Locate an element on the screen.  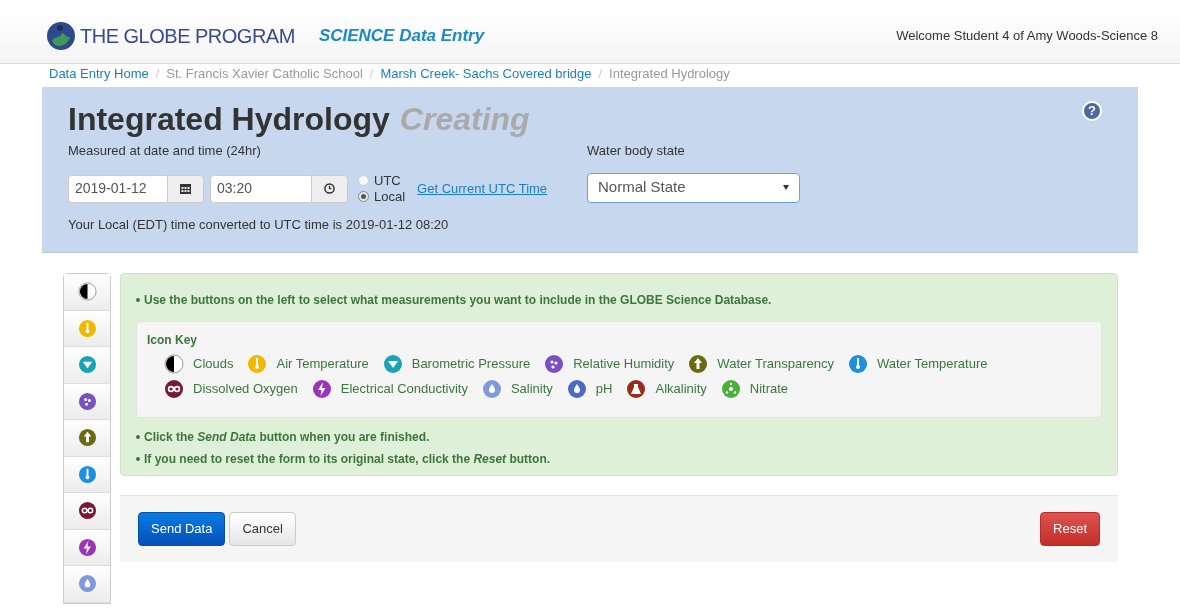
icon-key-label: Dissolved Oxygen is located at coordinates (245, 389).